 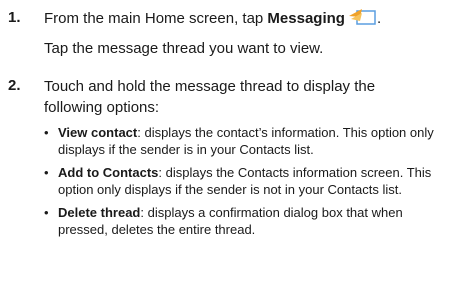 I want to click on option-term: Add to Contacts, so click(x=108, y=172).